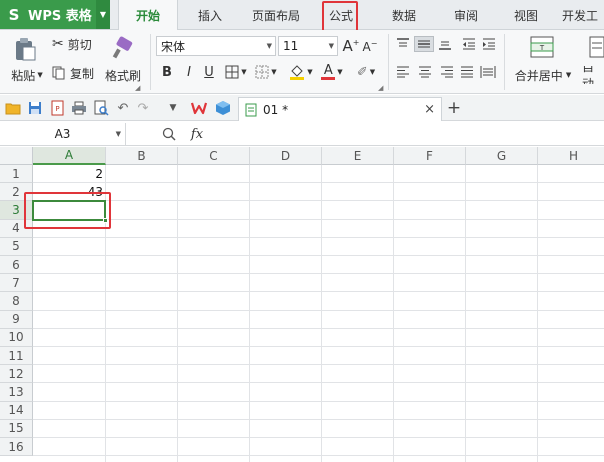 The image size is (604, 462). I want to click on column-header-e: E, so click(358, 156).